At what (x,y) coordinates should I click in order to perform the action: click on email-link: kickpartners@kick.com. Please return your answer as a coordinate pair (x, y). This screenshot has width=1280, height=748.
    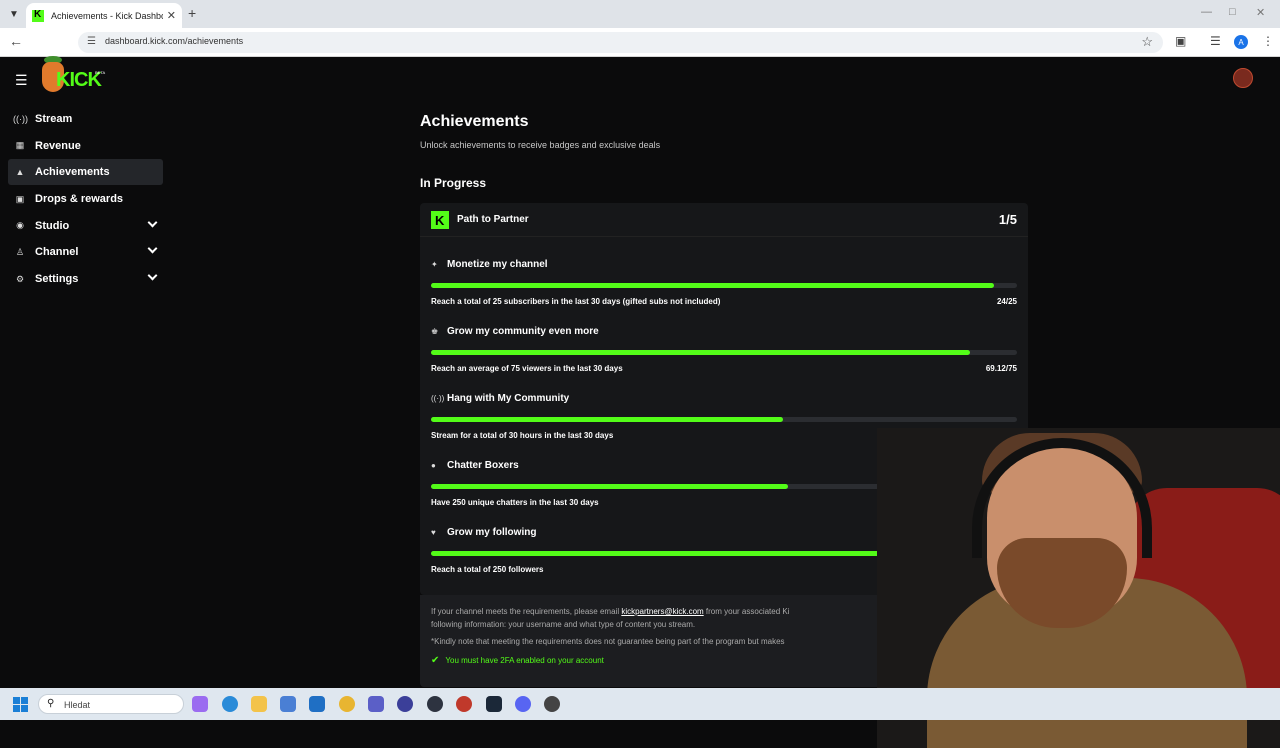
    Looking at the image, I should click on (662, 611).